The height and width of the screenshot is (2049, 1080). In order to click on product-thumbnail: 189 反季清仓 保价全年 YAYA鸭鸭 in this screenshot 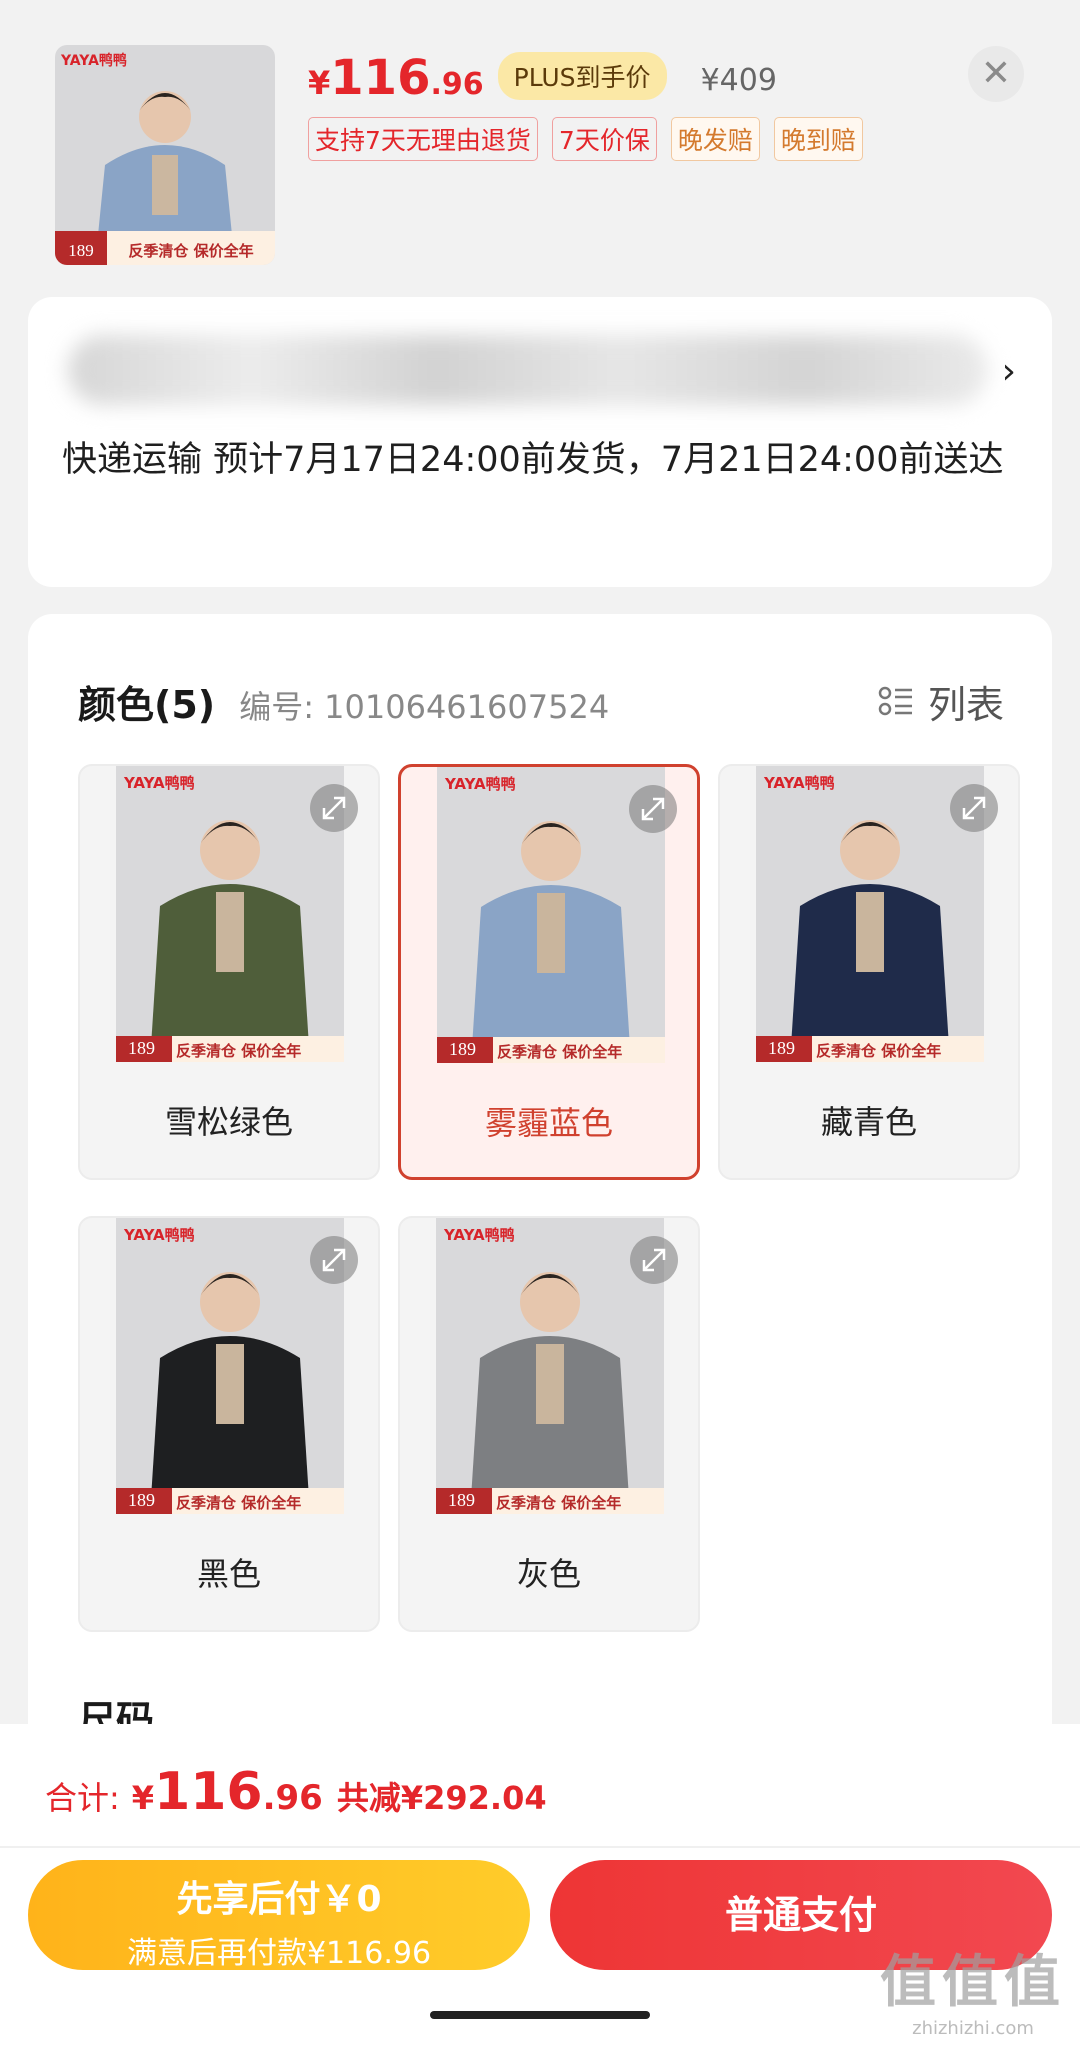, I will do `click(165, 155)`.